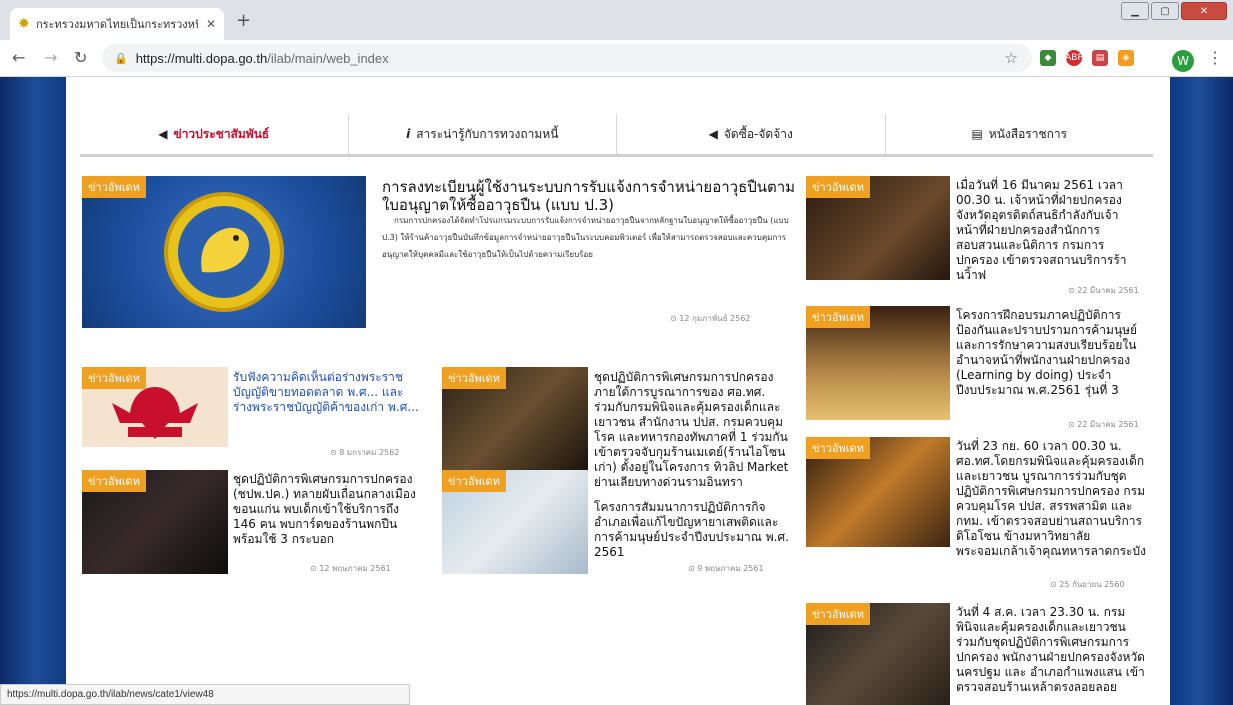 The image size is (1233, 705). I want to click on menu-kebab-icon: ⋮, so click(1215, 57).